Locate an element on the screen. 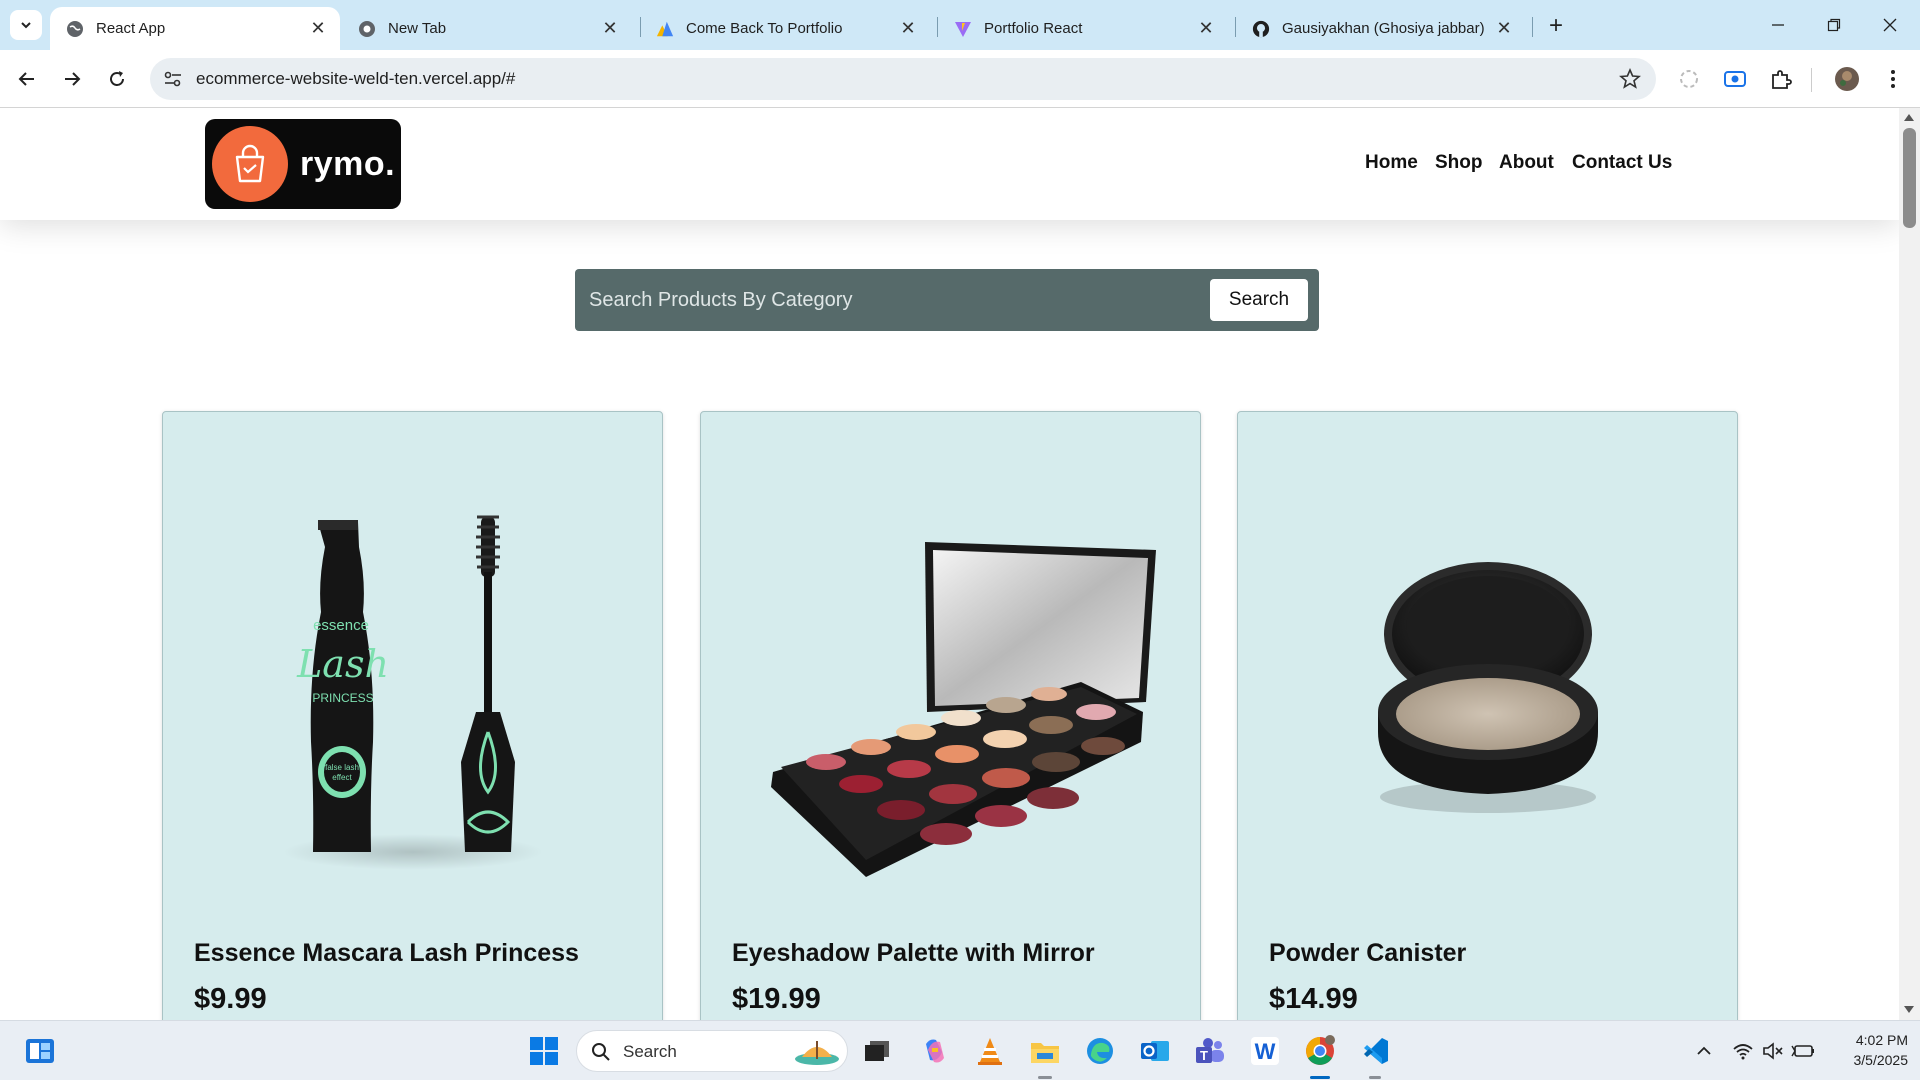 The height and width of the screenshot is (1080, 1920). close-icon is located at coordinates (1890, 25).